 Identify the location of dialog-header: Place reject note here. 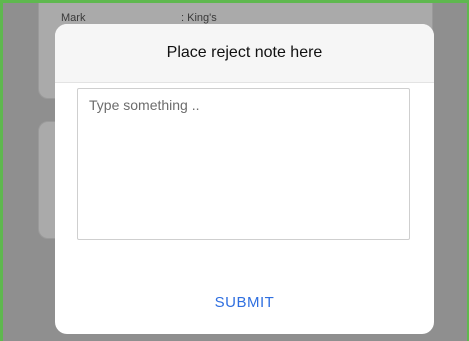
(244, 53).